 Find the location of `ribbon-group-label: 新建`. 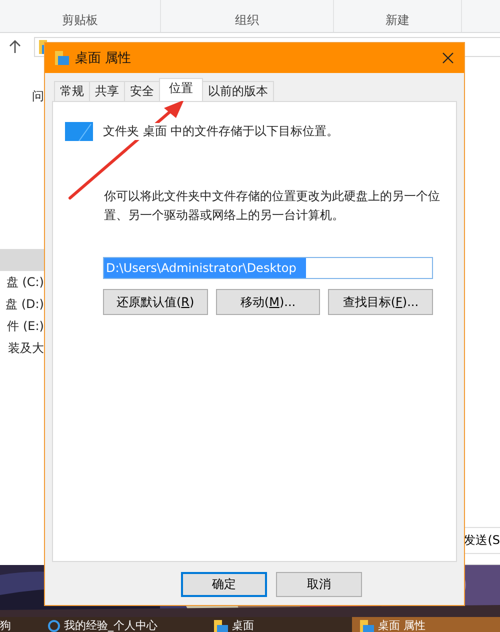

ribbon-group-label: 新建 is located at coordinates (398, 20).